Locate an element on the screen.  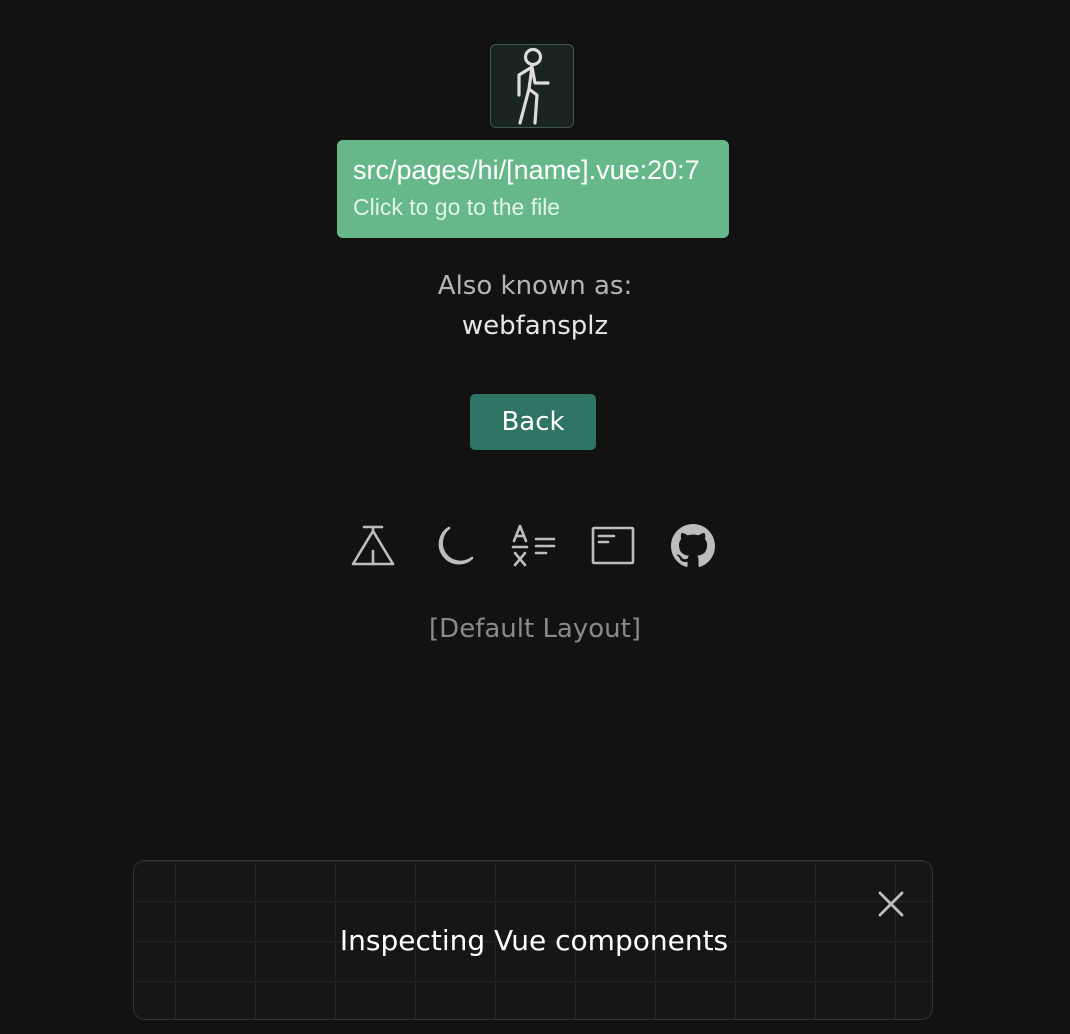
github-icon is located at coordinates (693, 546).